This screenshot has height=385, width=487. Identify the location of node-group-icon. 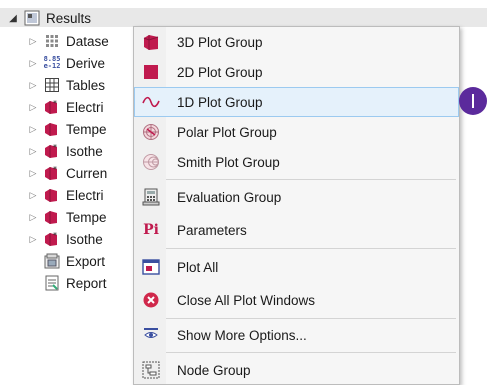
(151, 370).